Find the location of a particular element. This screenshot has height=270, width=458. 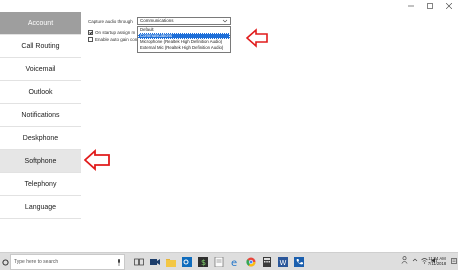

dollar-app-icon: $ is located at coordinates (203, 262).